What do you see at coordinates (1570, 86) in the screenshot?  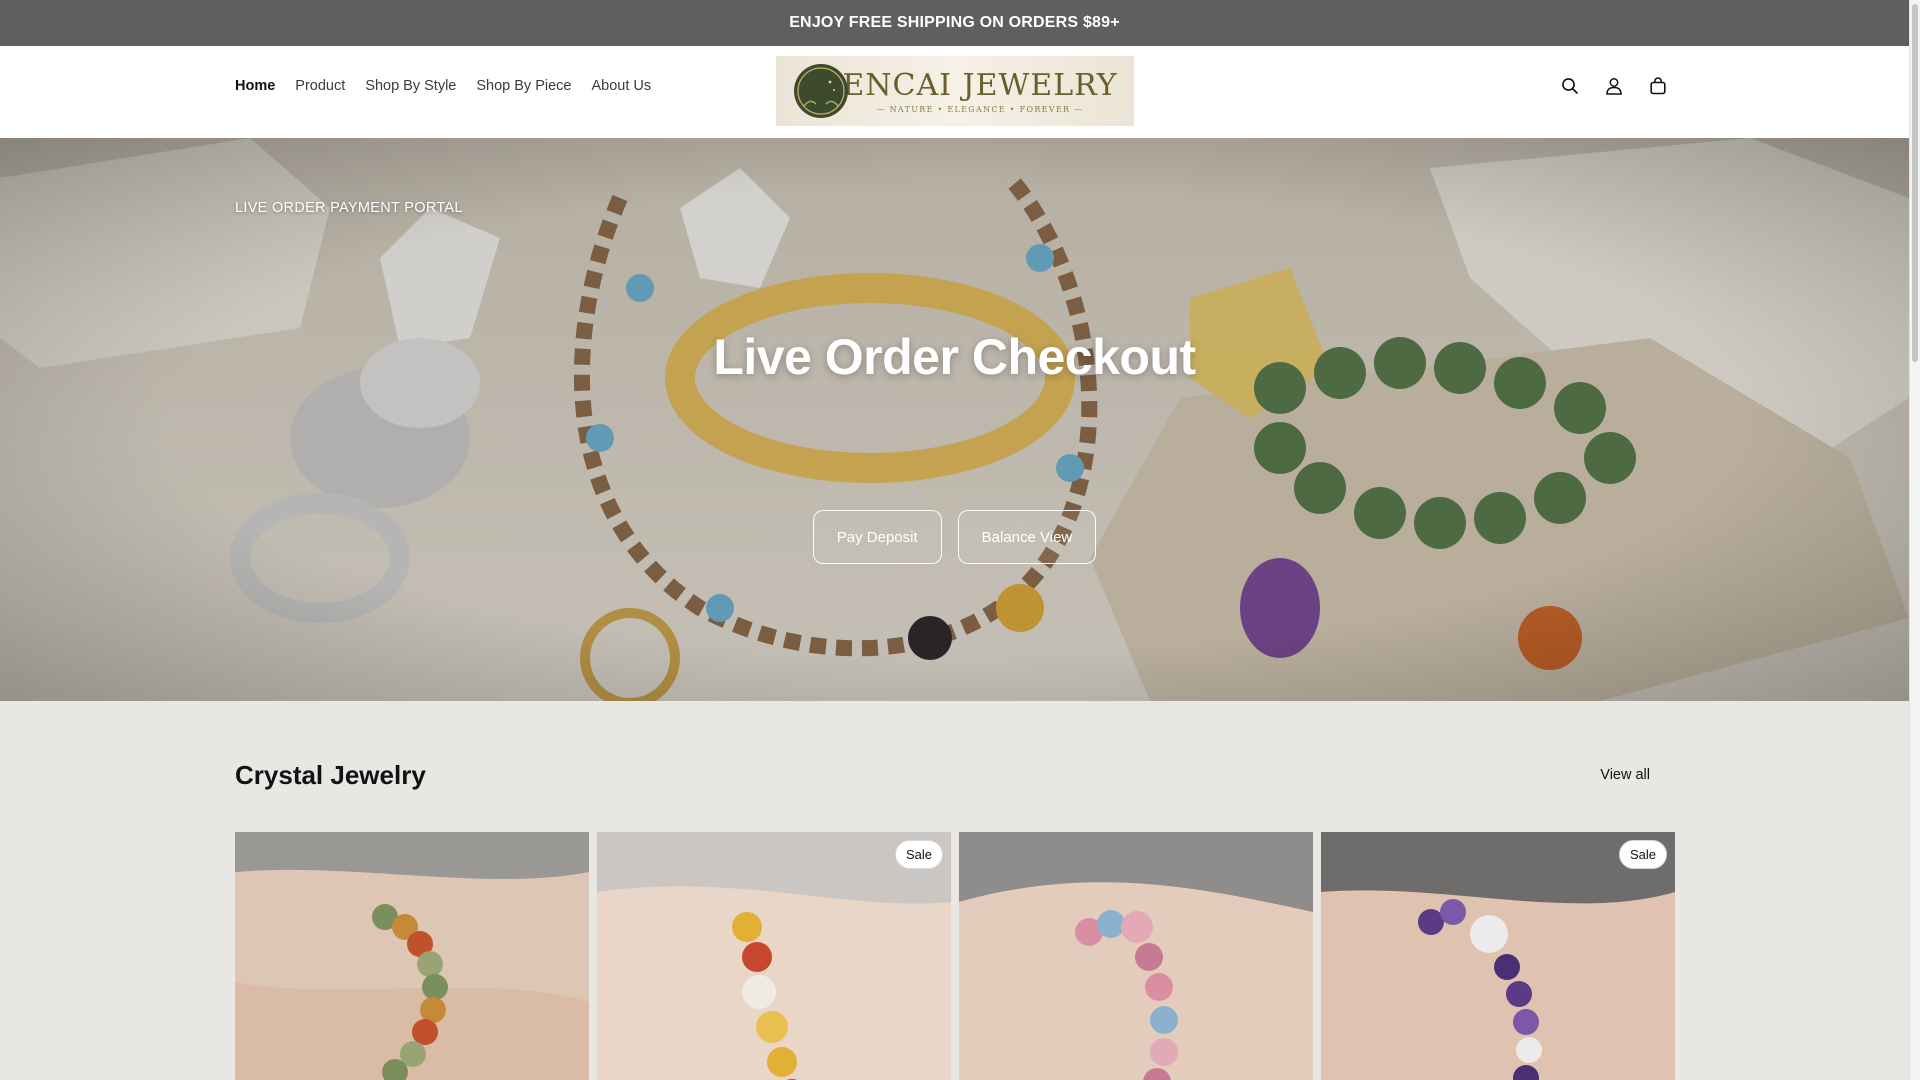 I see `search-icon` at bounding box center [1570, 86].